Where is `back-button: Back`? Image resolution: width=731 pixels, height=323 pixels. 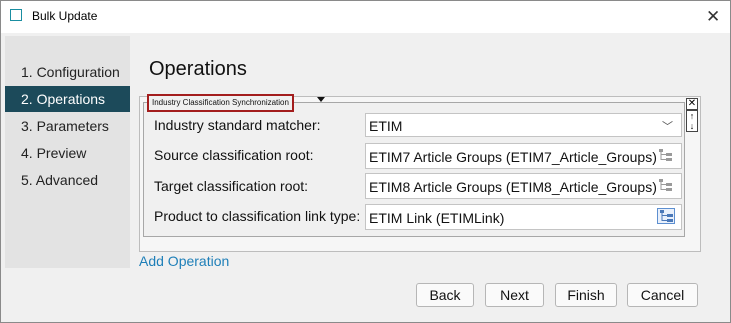 back-button: Back is located at coordinates (445, 295).